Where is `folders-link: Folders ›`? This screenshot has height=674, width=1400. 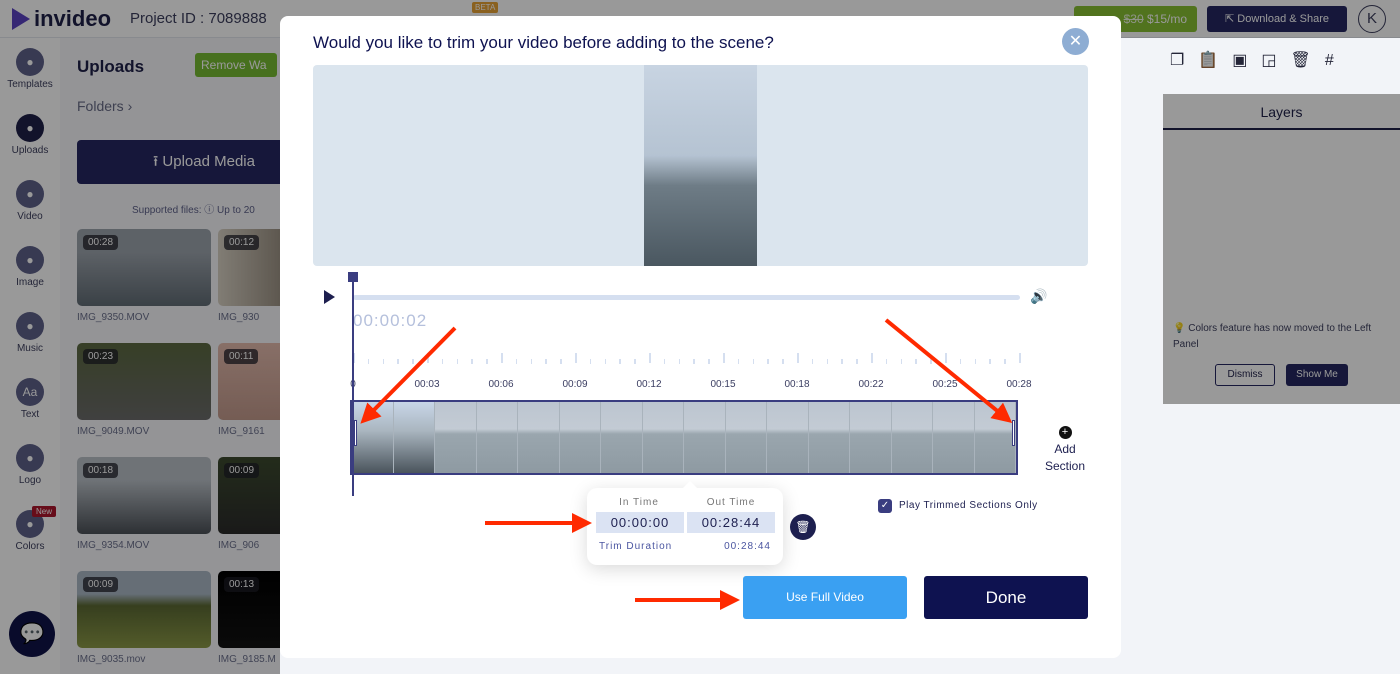 folders-link: Folders › is located at coordinates (104, 106).